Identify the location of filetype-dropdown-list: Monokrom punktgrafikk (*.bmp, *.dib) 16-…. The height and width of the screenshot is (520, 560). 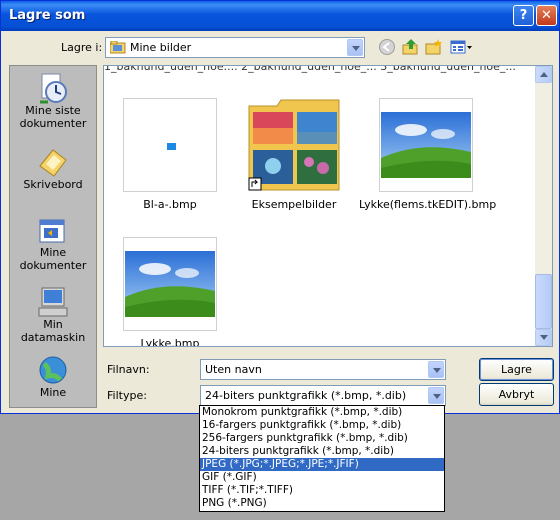
(322, 458).